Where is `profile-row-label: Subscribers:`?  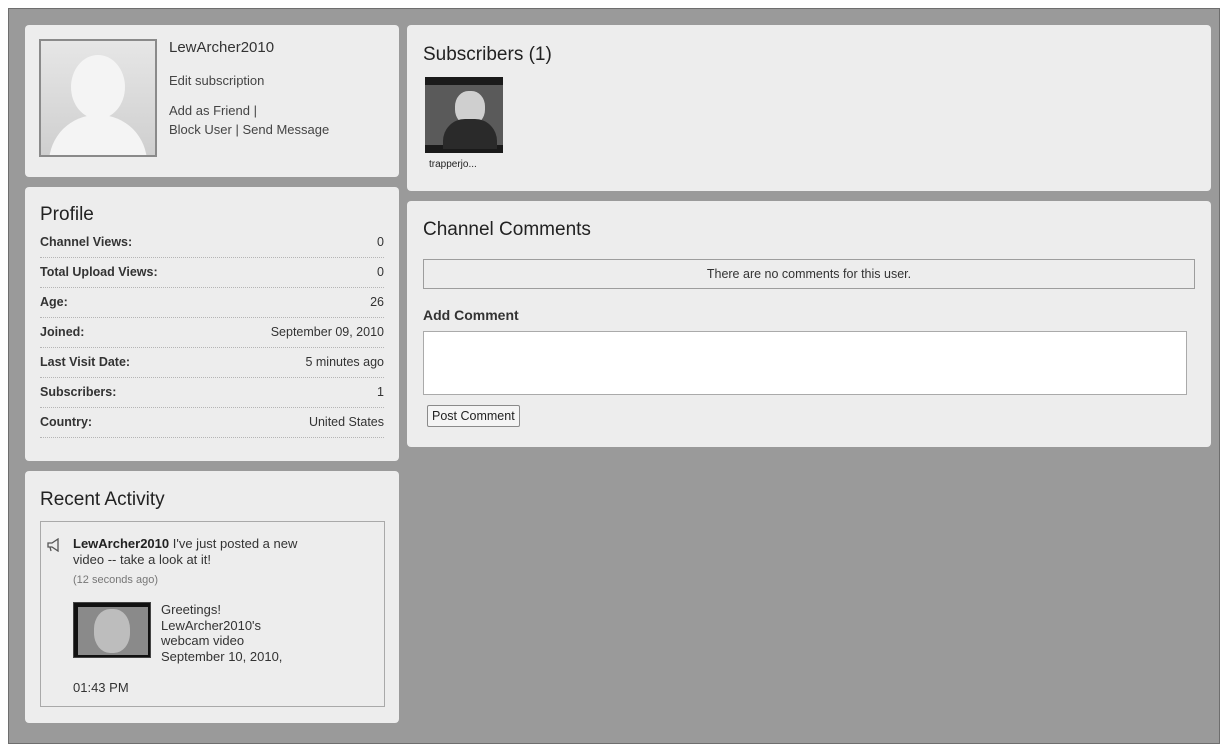
profile-row-label: Subscribers: is located at coordinates (78, 392).